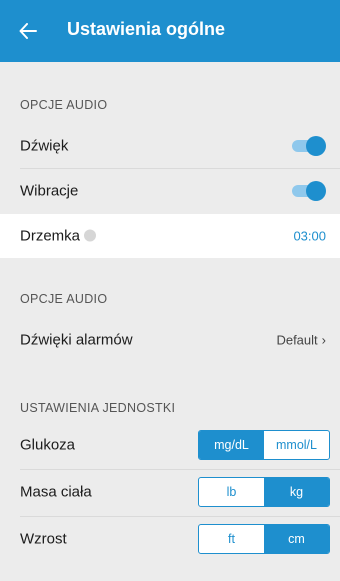 Image resolution: width=340 pixels, height=581 pixels. What do you see at coordinates (296, 445) in the screenshot?
I see `glucose-option-mmoll: mmol/L` at bounding box center [296, 445].